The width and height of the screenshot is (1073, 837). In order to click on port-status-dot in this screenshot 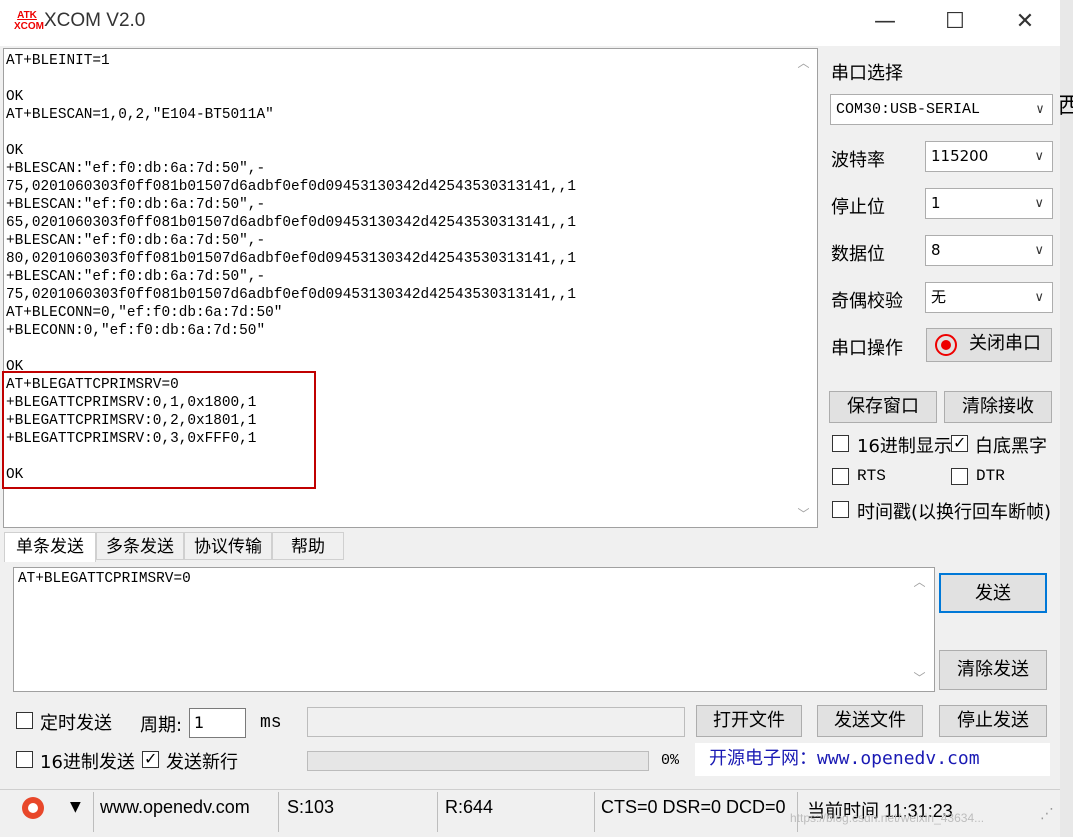, I will do `click(946, 345)`.